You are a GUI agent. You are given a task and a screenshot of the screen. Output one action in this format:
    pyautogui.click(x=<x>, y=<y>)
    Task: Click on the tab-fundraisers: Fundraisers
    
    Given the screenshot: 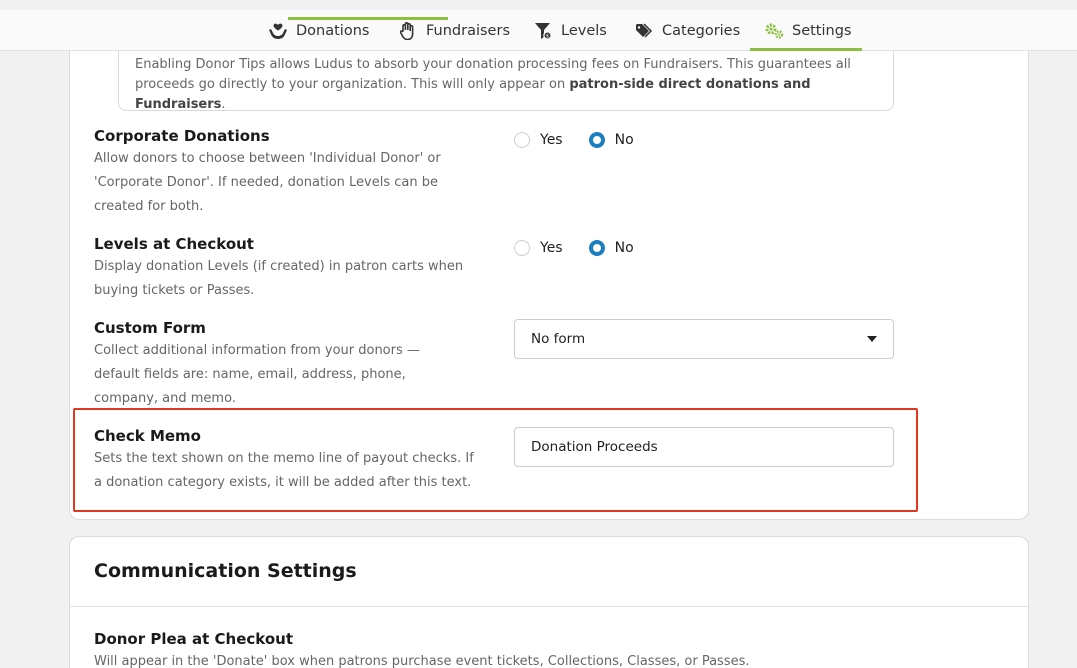 What is the action you would take?
    pyautogui.click(x=454, y=30)
    